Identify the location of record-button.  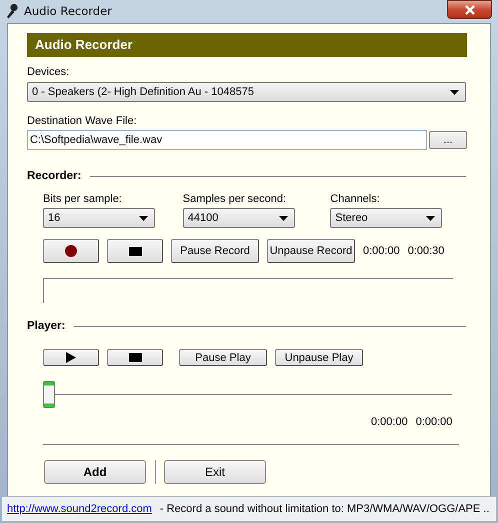
(71, 251).